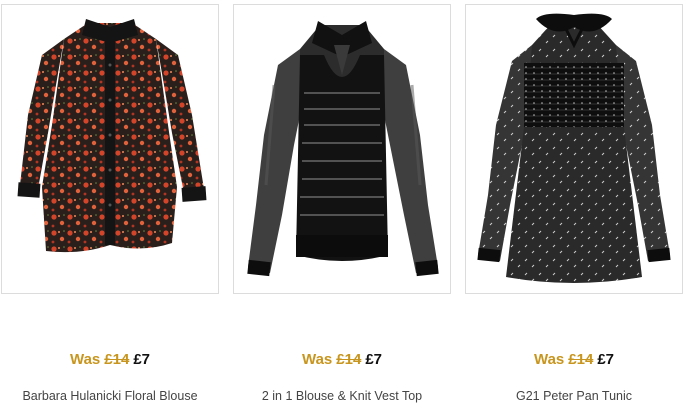 This screenshot has width=689, height=417. I want to click on product-name-link: 2 in 1 Blouse & Knit Vest Top, so click(342, 396).